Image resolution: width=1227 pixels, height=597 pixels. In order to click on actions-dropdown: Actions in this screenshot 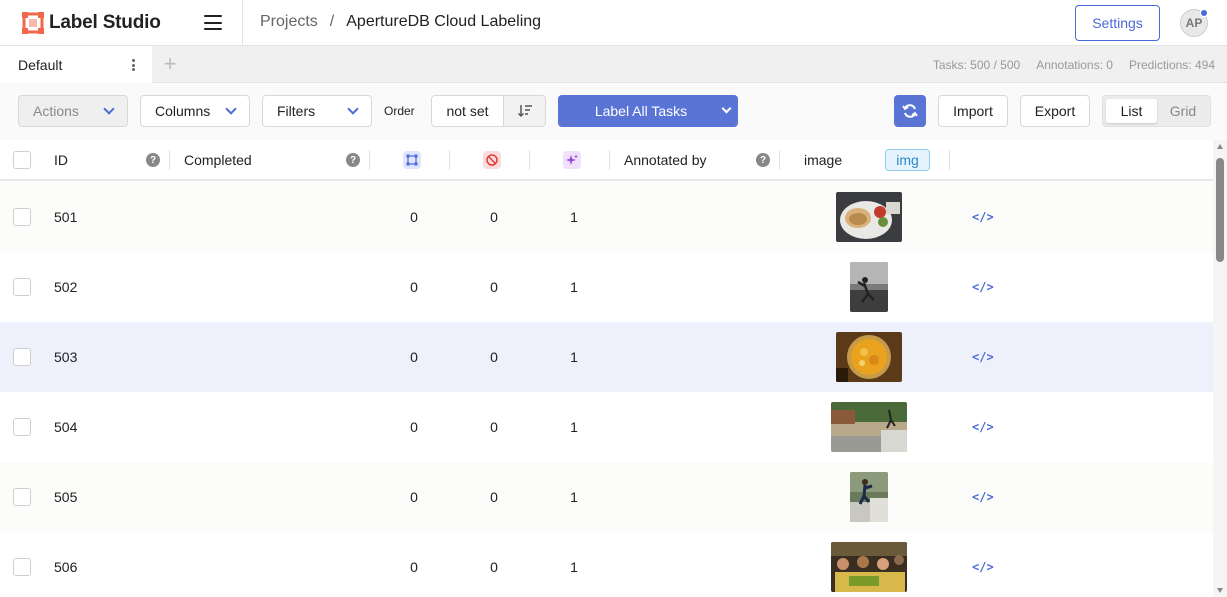, I will do `click(73, 111)`.